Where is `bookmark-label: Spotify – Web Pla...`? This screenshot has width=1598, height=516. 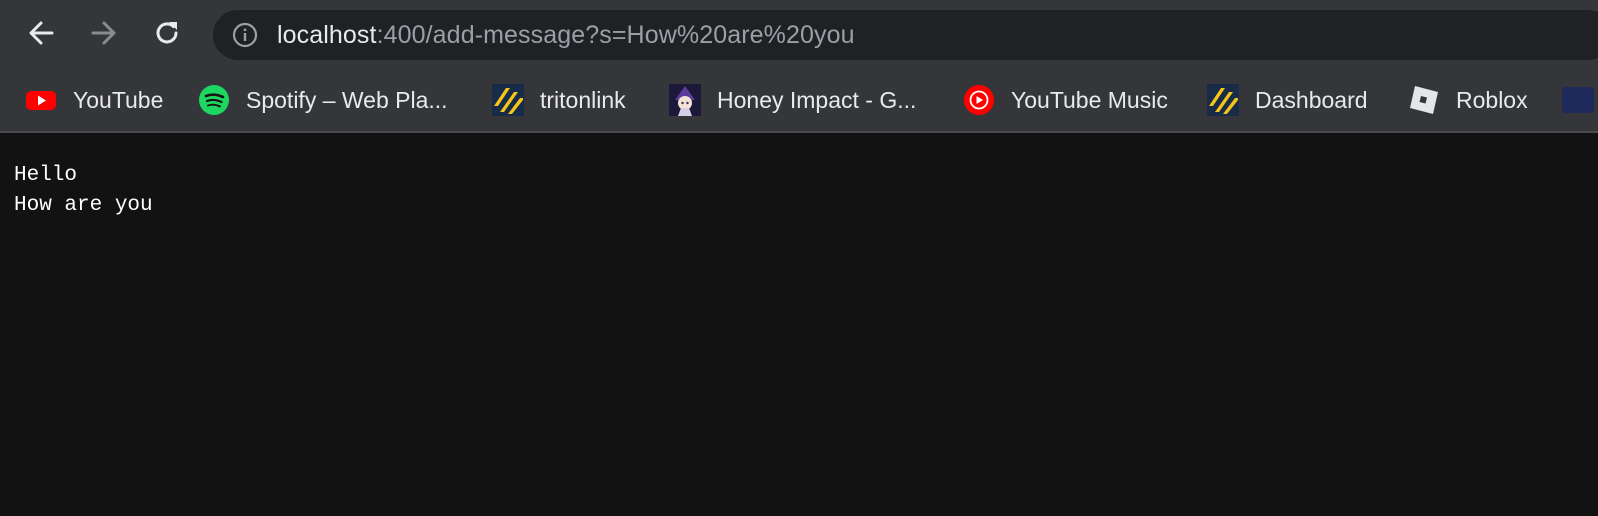 bookmark-label: Spotify – Web Pla... is located at coordinates (347, 99).